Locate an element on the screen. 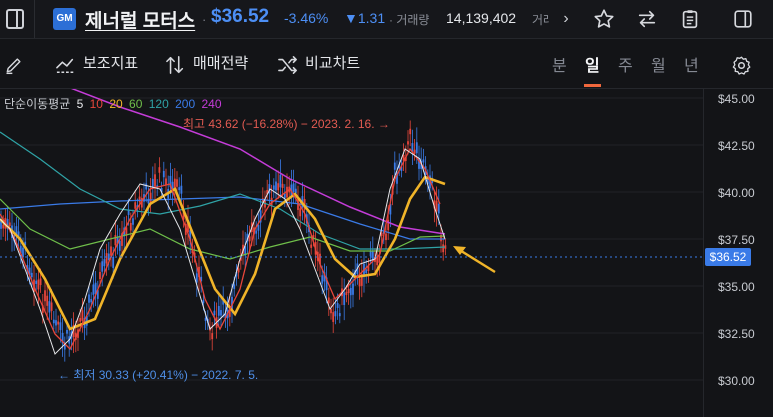  strategy-button: 매매전략 is located at coordinates (212, 64).